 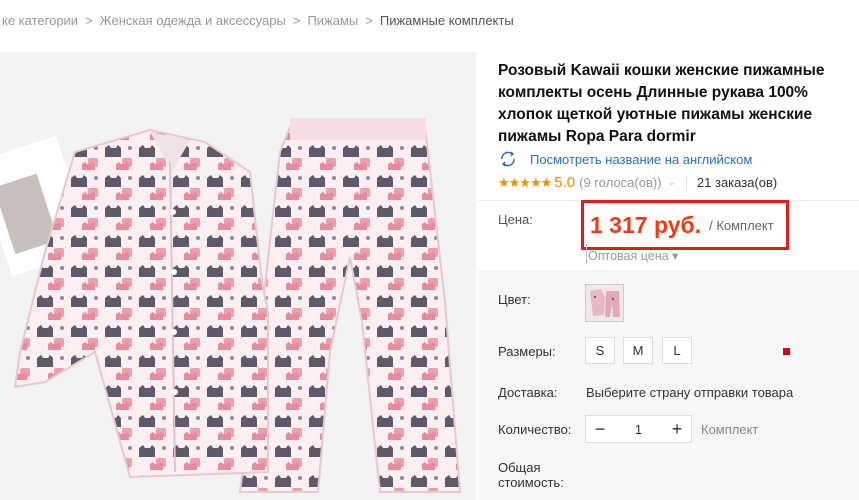 I want to click on price-label: Цена:, so click(x=515, y=219).